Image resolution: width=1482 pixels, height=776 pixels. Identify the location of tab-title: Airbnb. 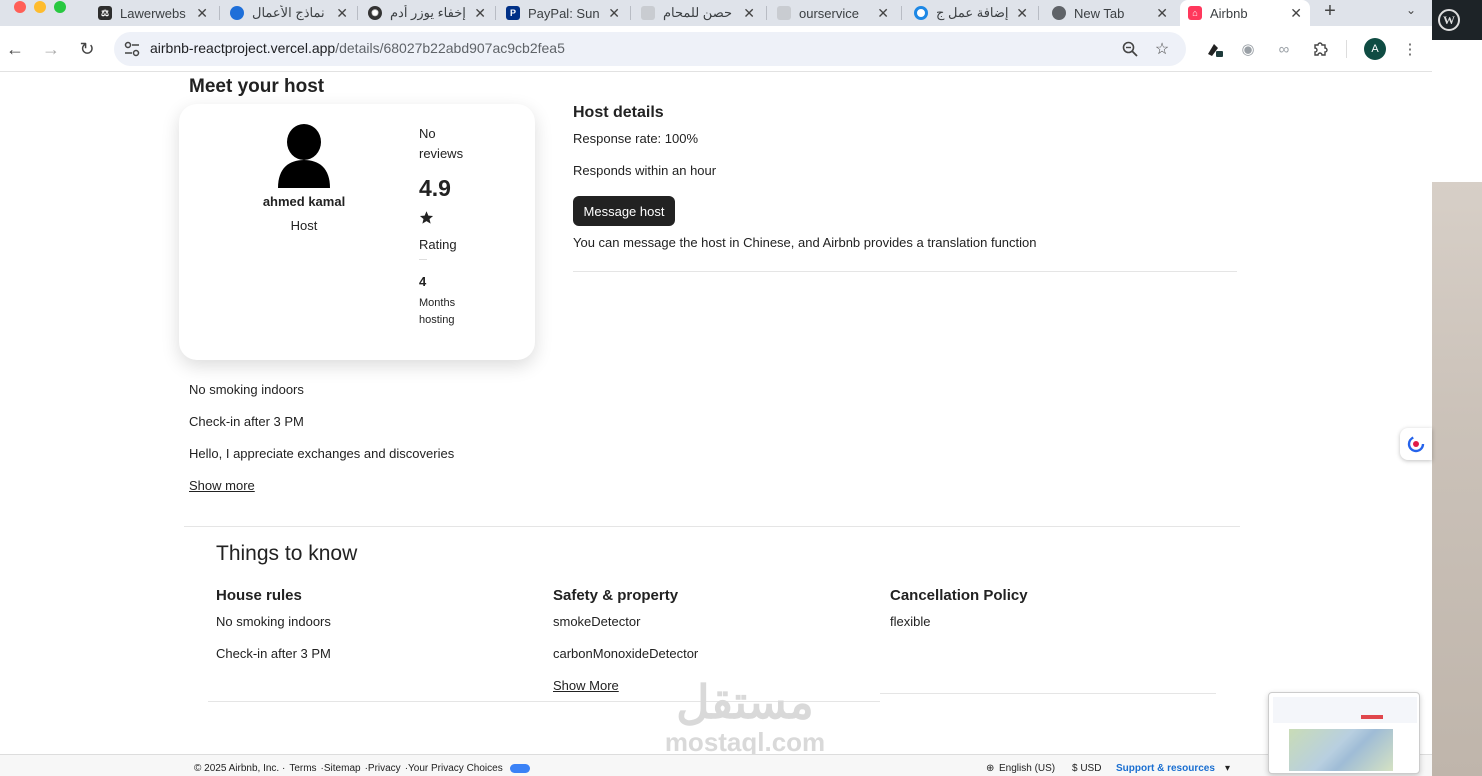
(1229, 13).